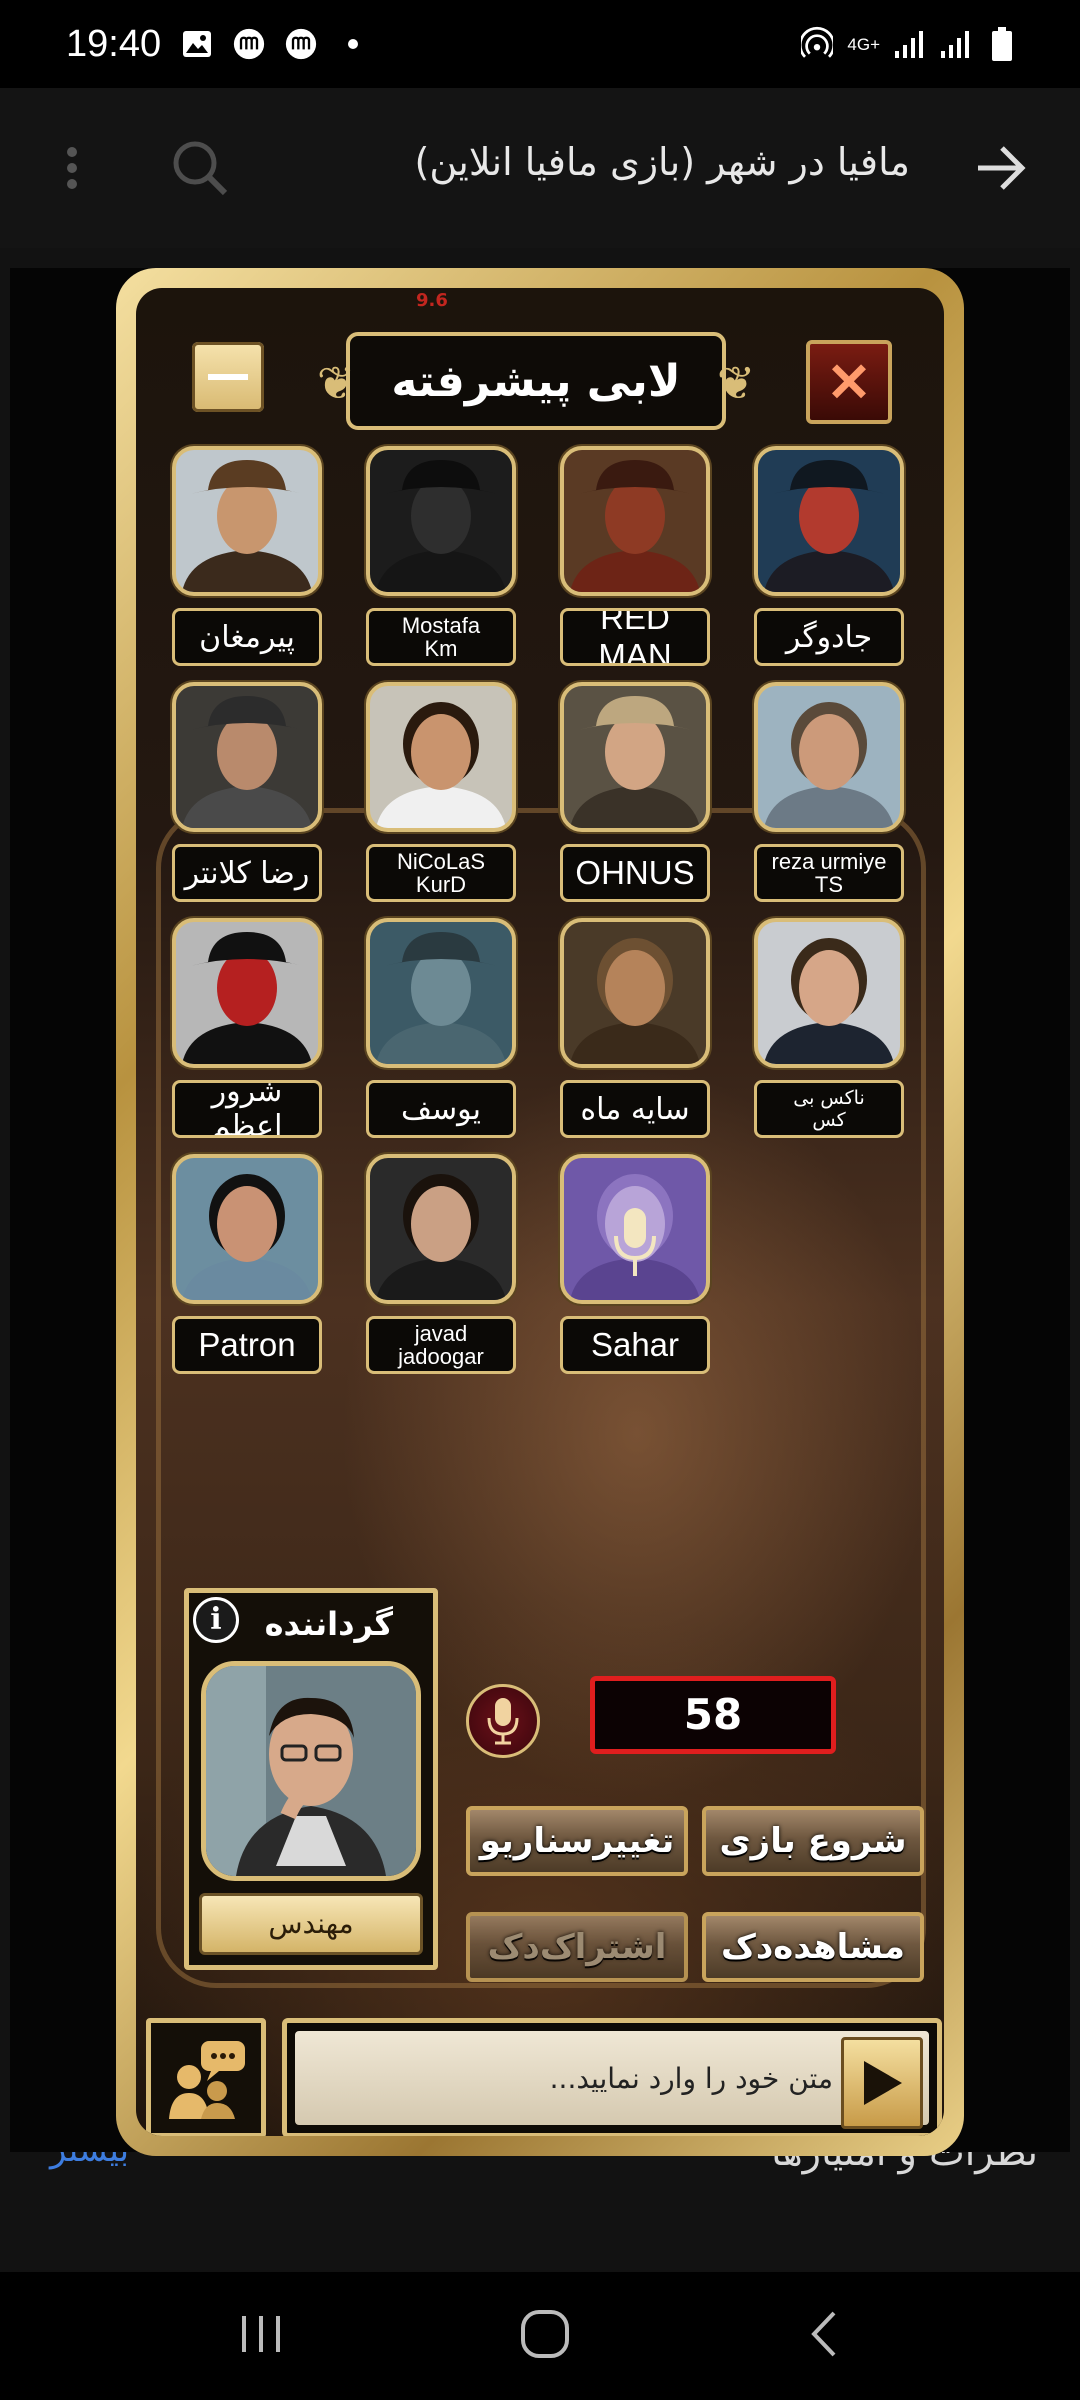 This screenshot has height=2400, width=1080. I want to click on player-slot: Patron, so click(247, 1272).